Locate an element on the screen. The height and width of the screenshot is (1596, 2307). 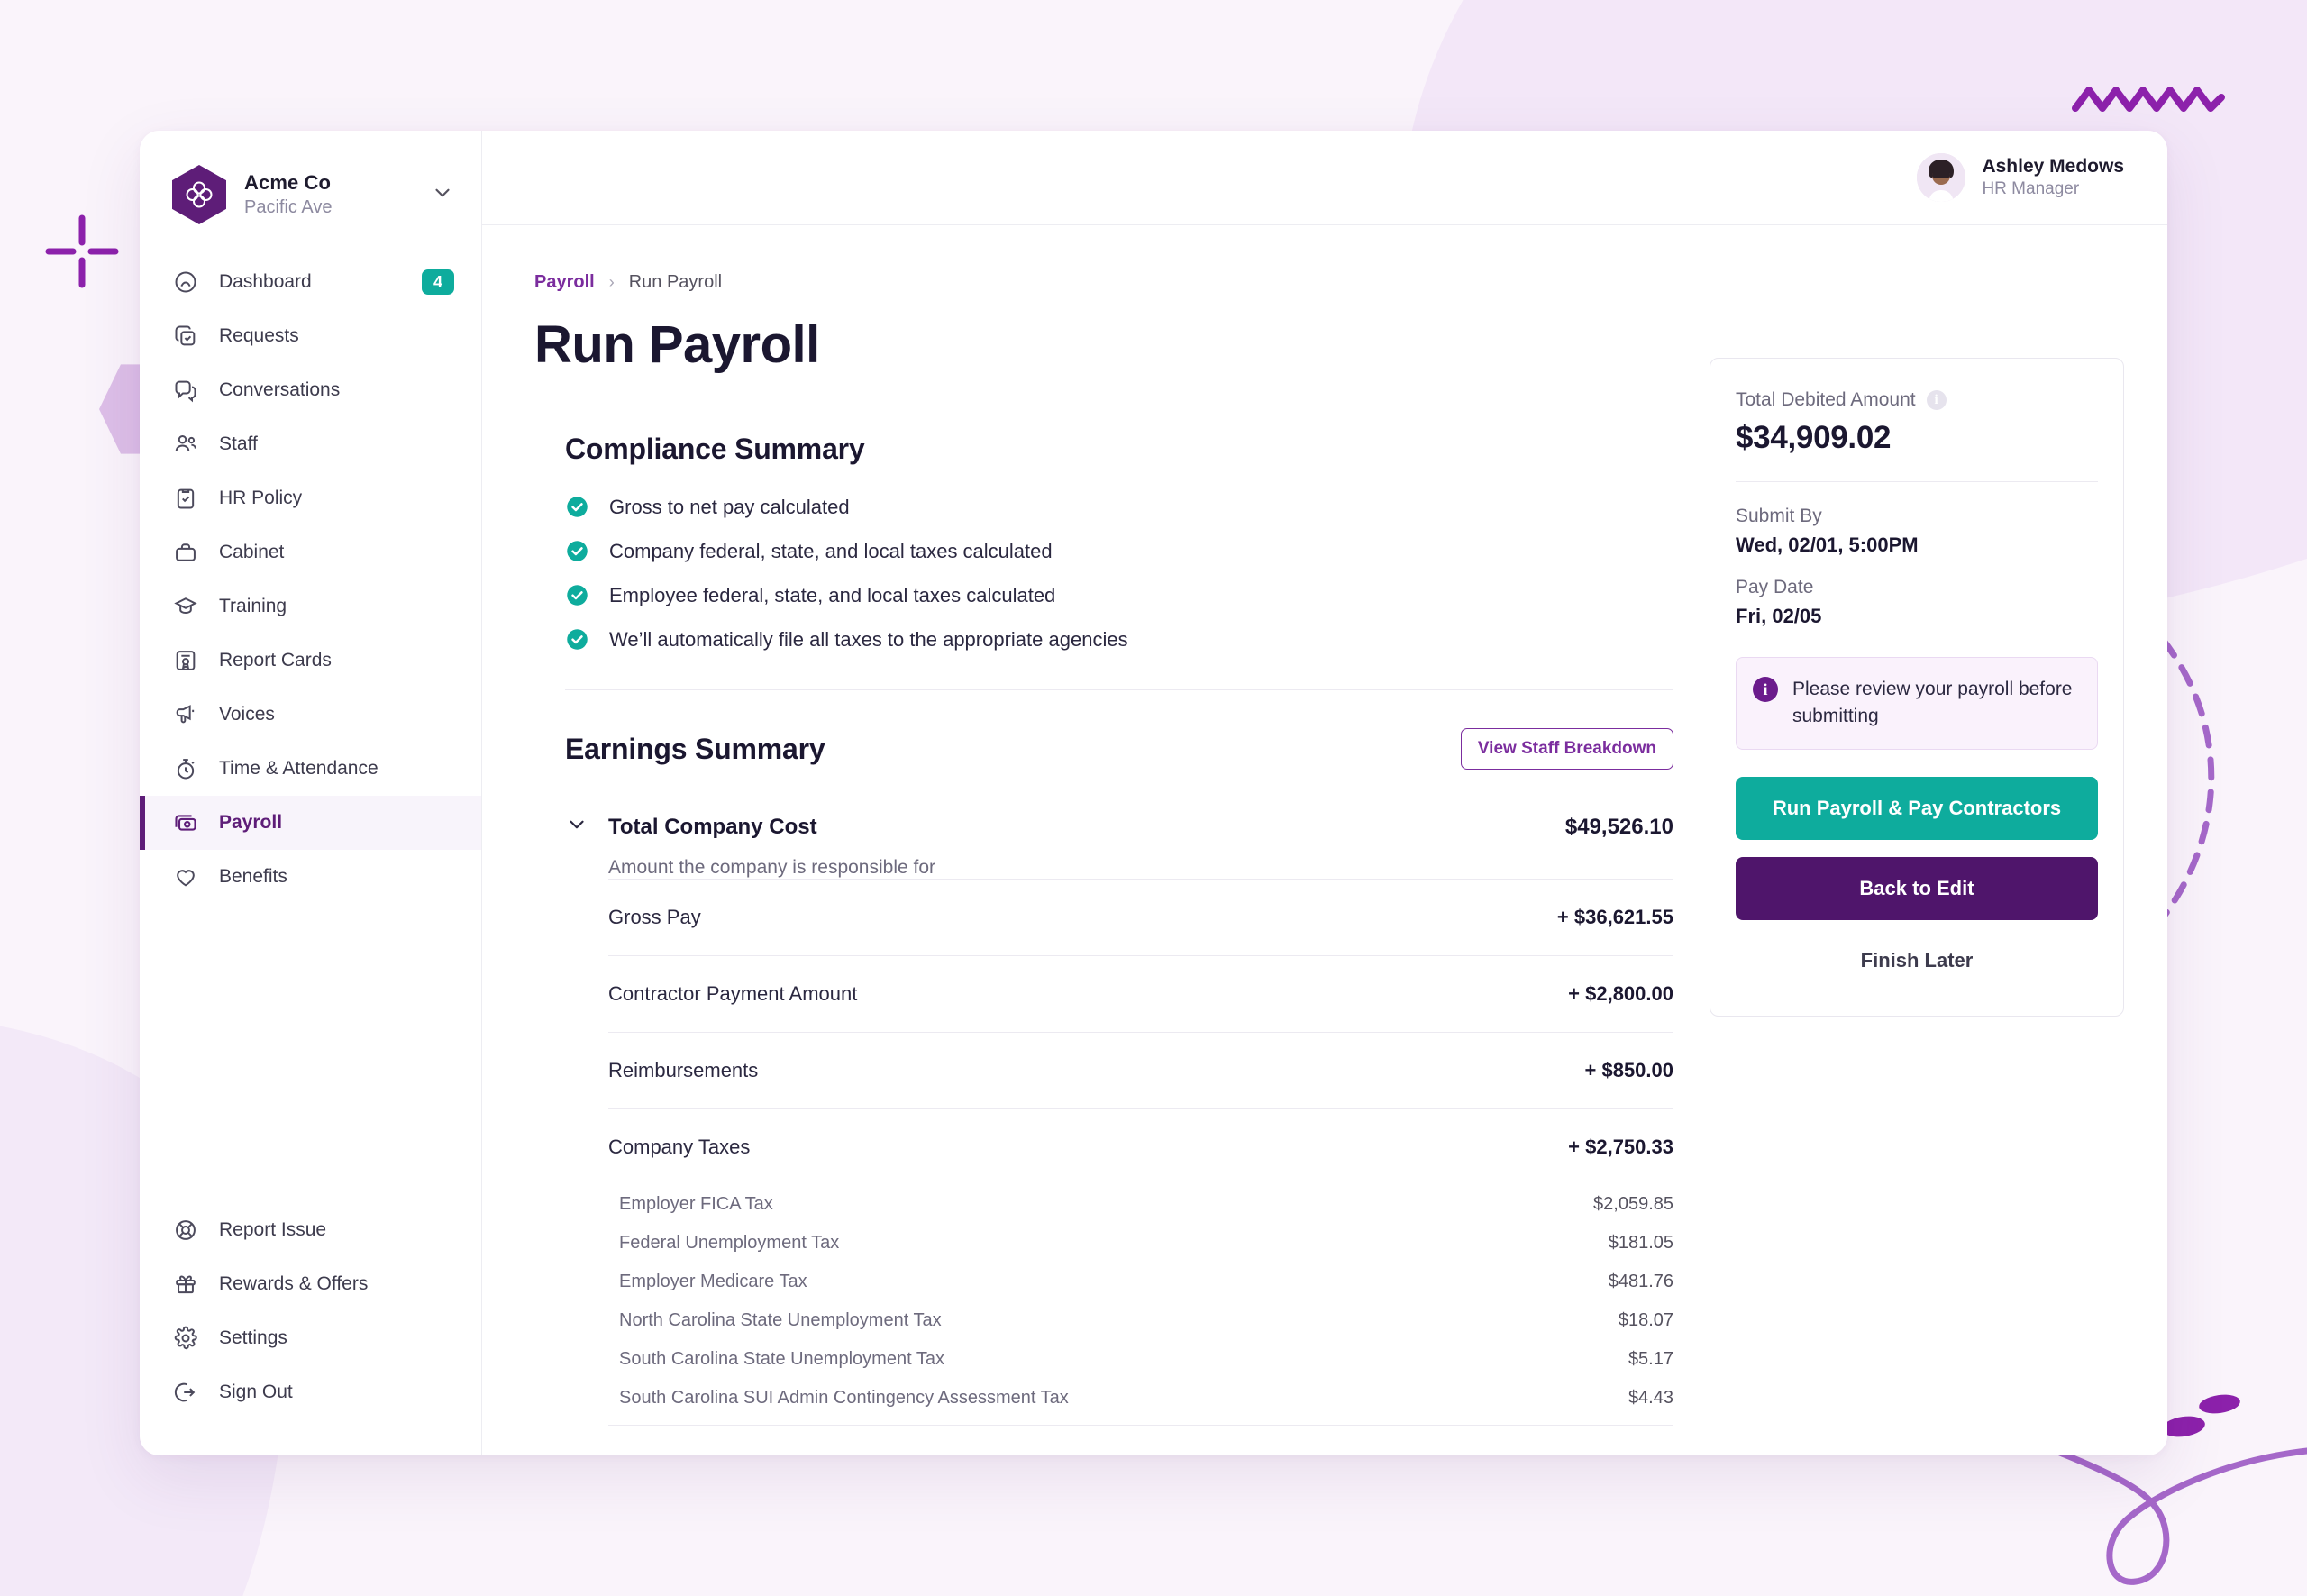
sidebar-item-payroll: Payroll is located at coordinates (310, 823).